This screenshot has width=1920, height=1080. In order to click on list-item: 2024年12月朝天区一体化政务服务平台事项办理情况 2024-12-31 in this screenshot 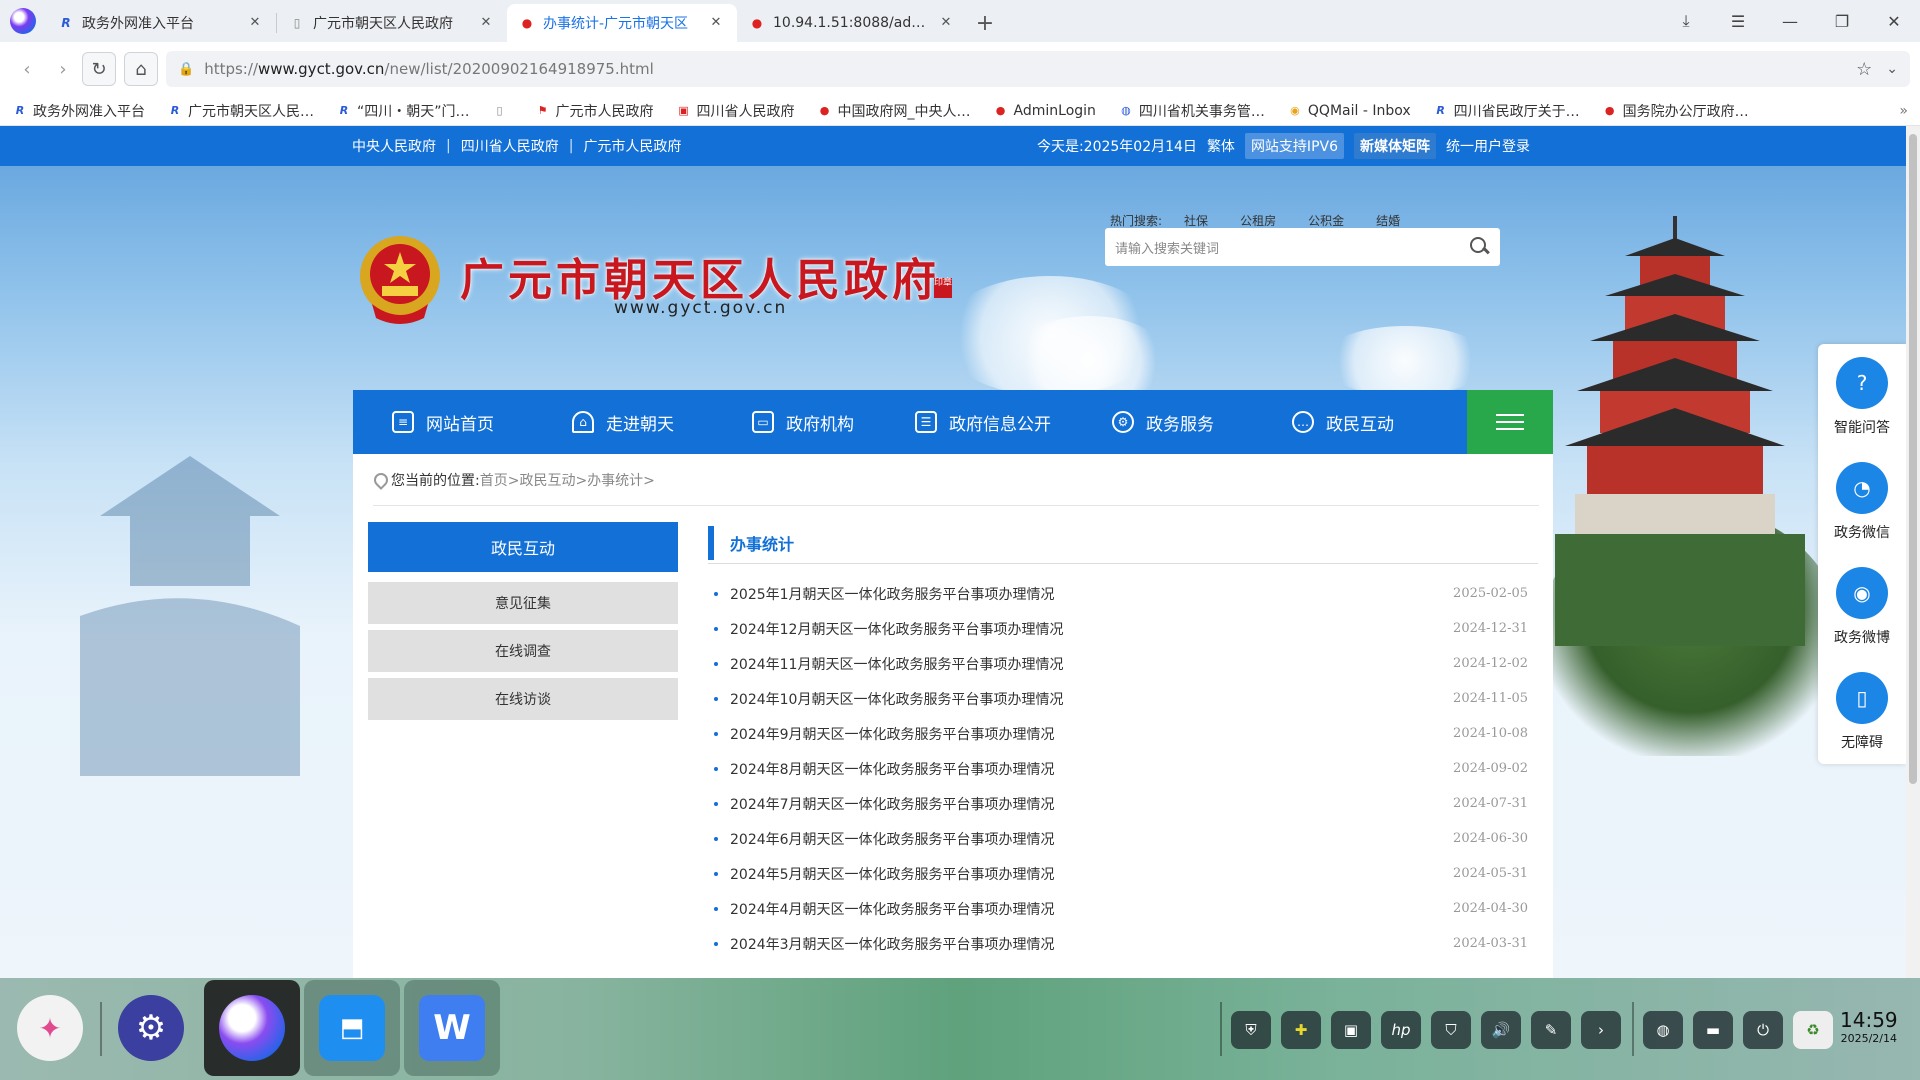, I will do `click(1123, 628)`.